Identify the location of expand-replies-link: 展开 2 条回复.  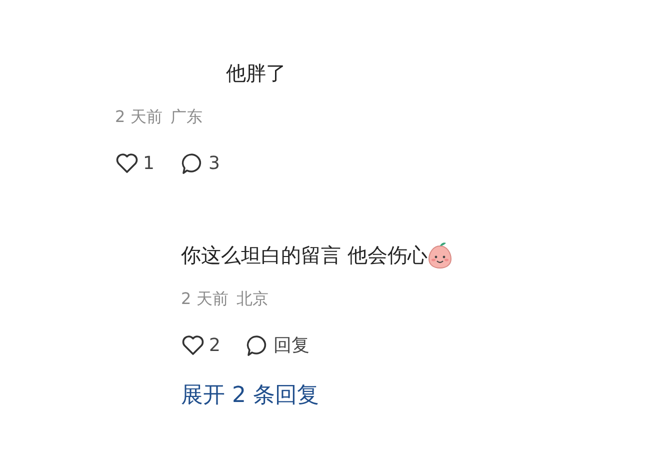
(250, 395).